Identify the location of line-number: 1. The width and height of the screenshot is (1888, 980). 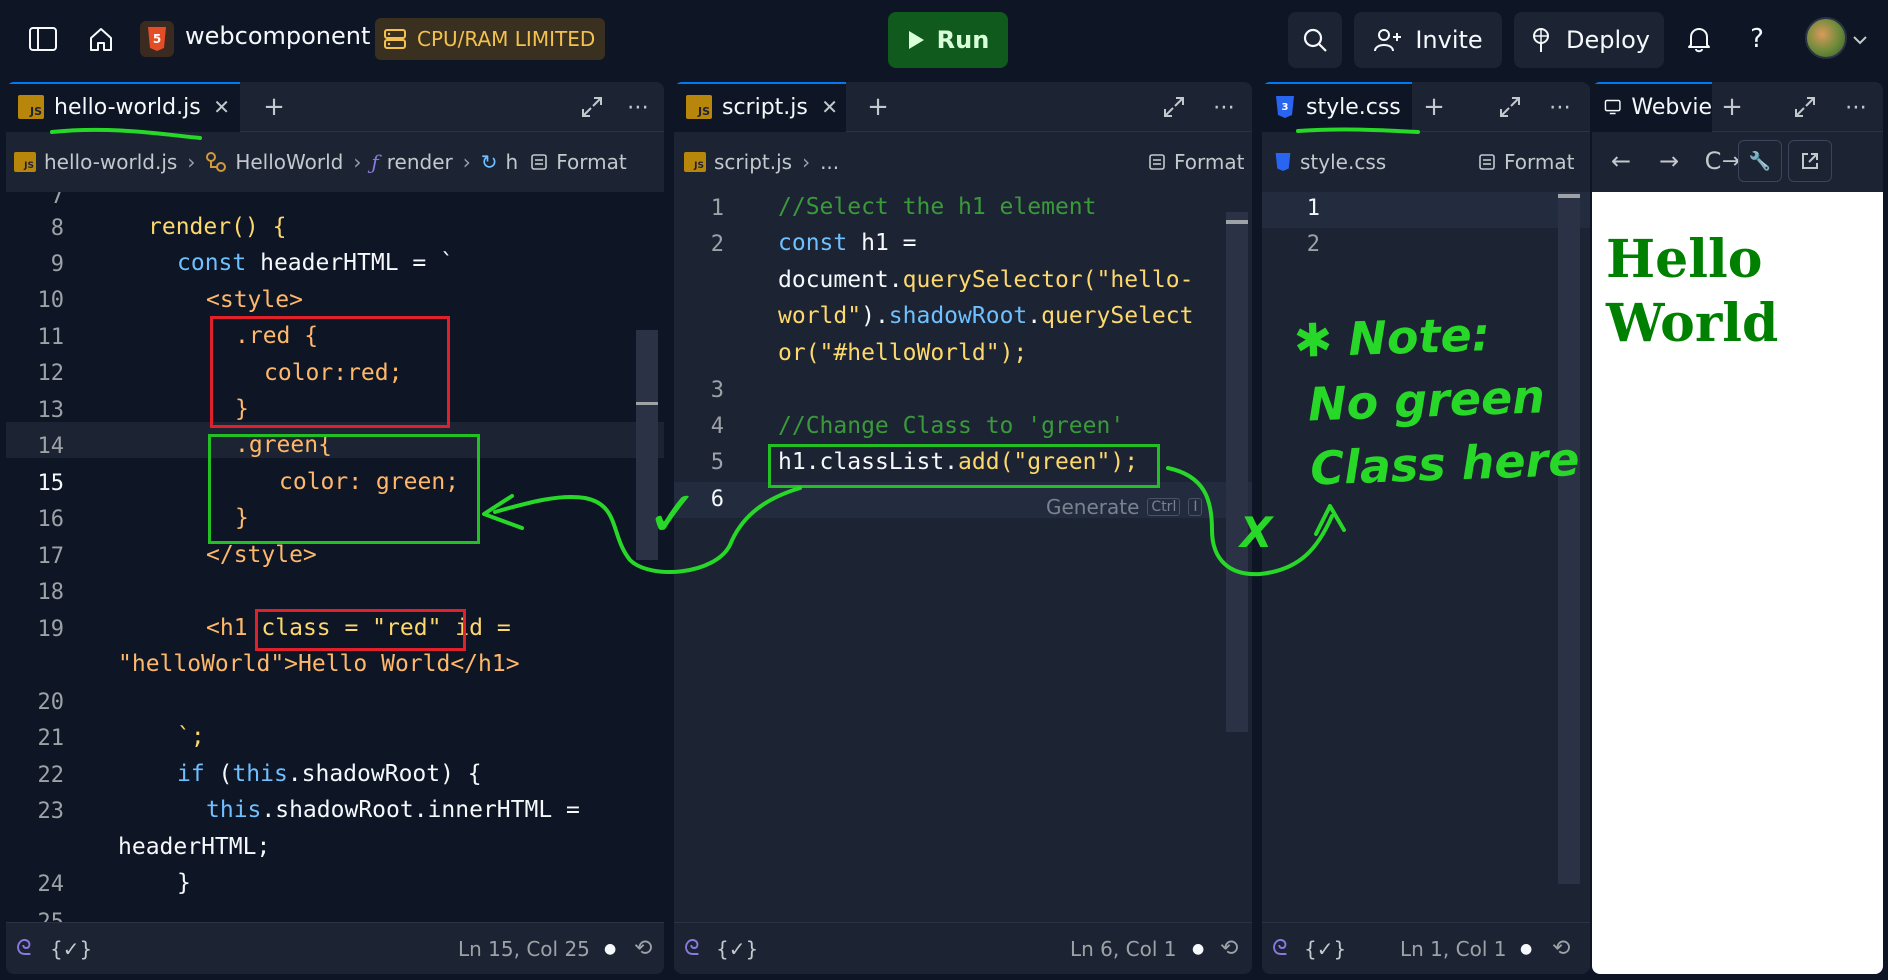
(717, 208).